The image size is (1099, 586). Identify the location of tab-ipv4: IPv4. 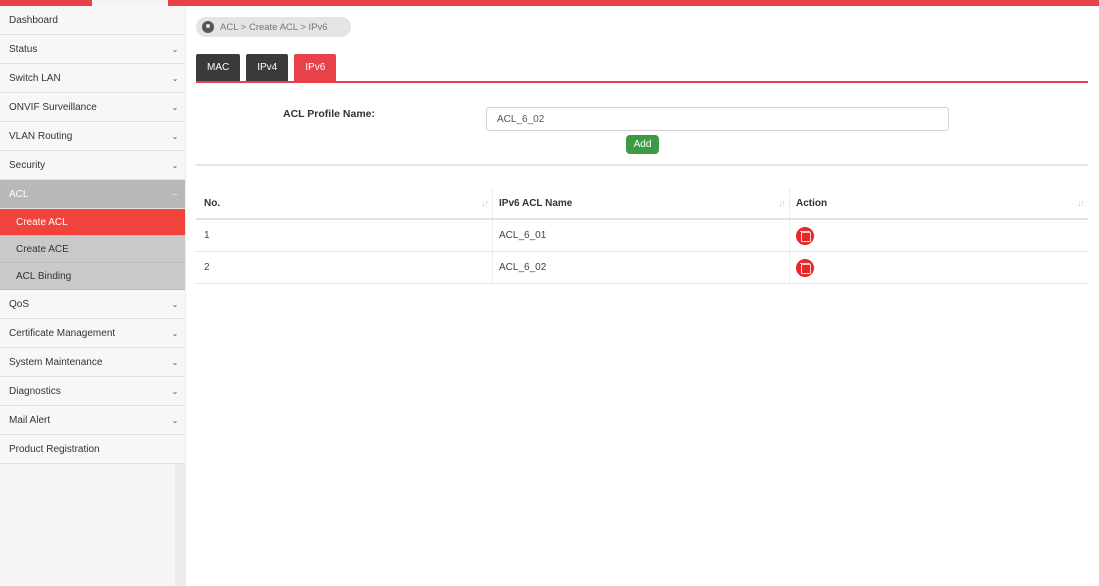
(267, 68).